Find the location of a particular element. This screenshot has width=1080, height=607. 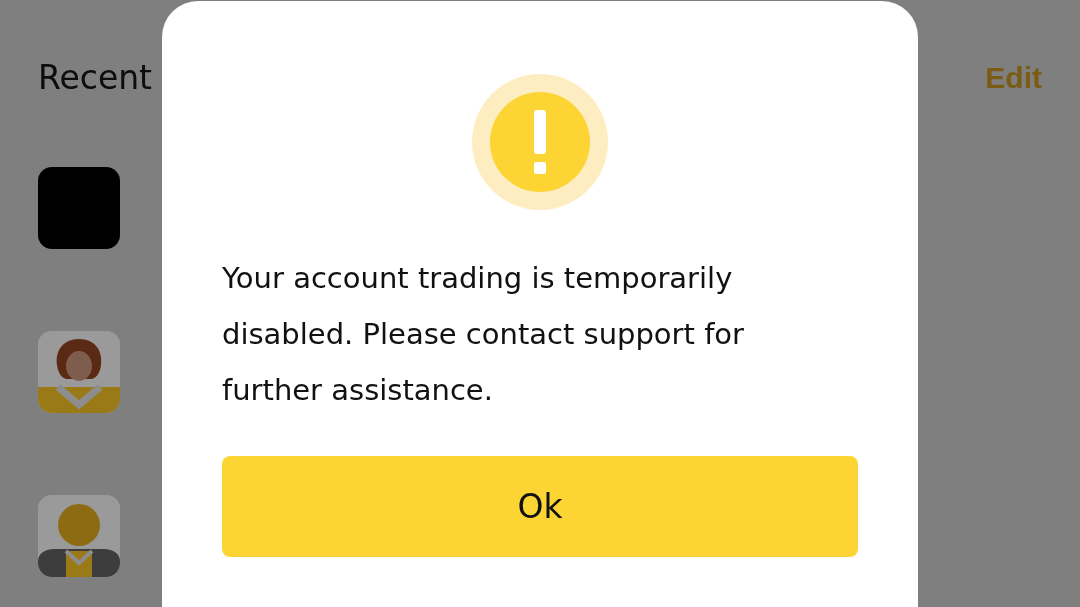

section-title: Recent is located at coordinates (95, 77).